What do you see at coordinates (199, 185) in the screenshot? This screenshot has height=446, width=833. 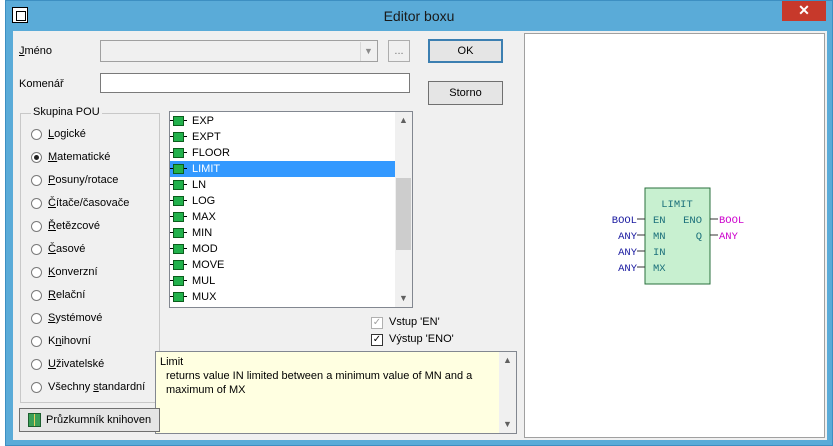 I see `list-item-label: LN` at bounding box center [199, 185].